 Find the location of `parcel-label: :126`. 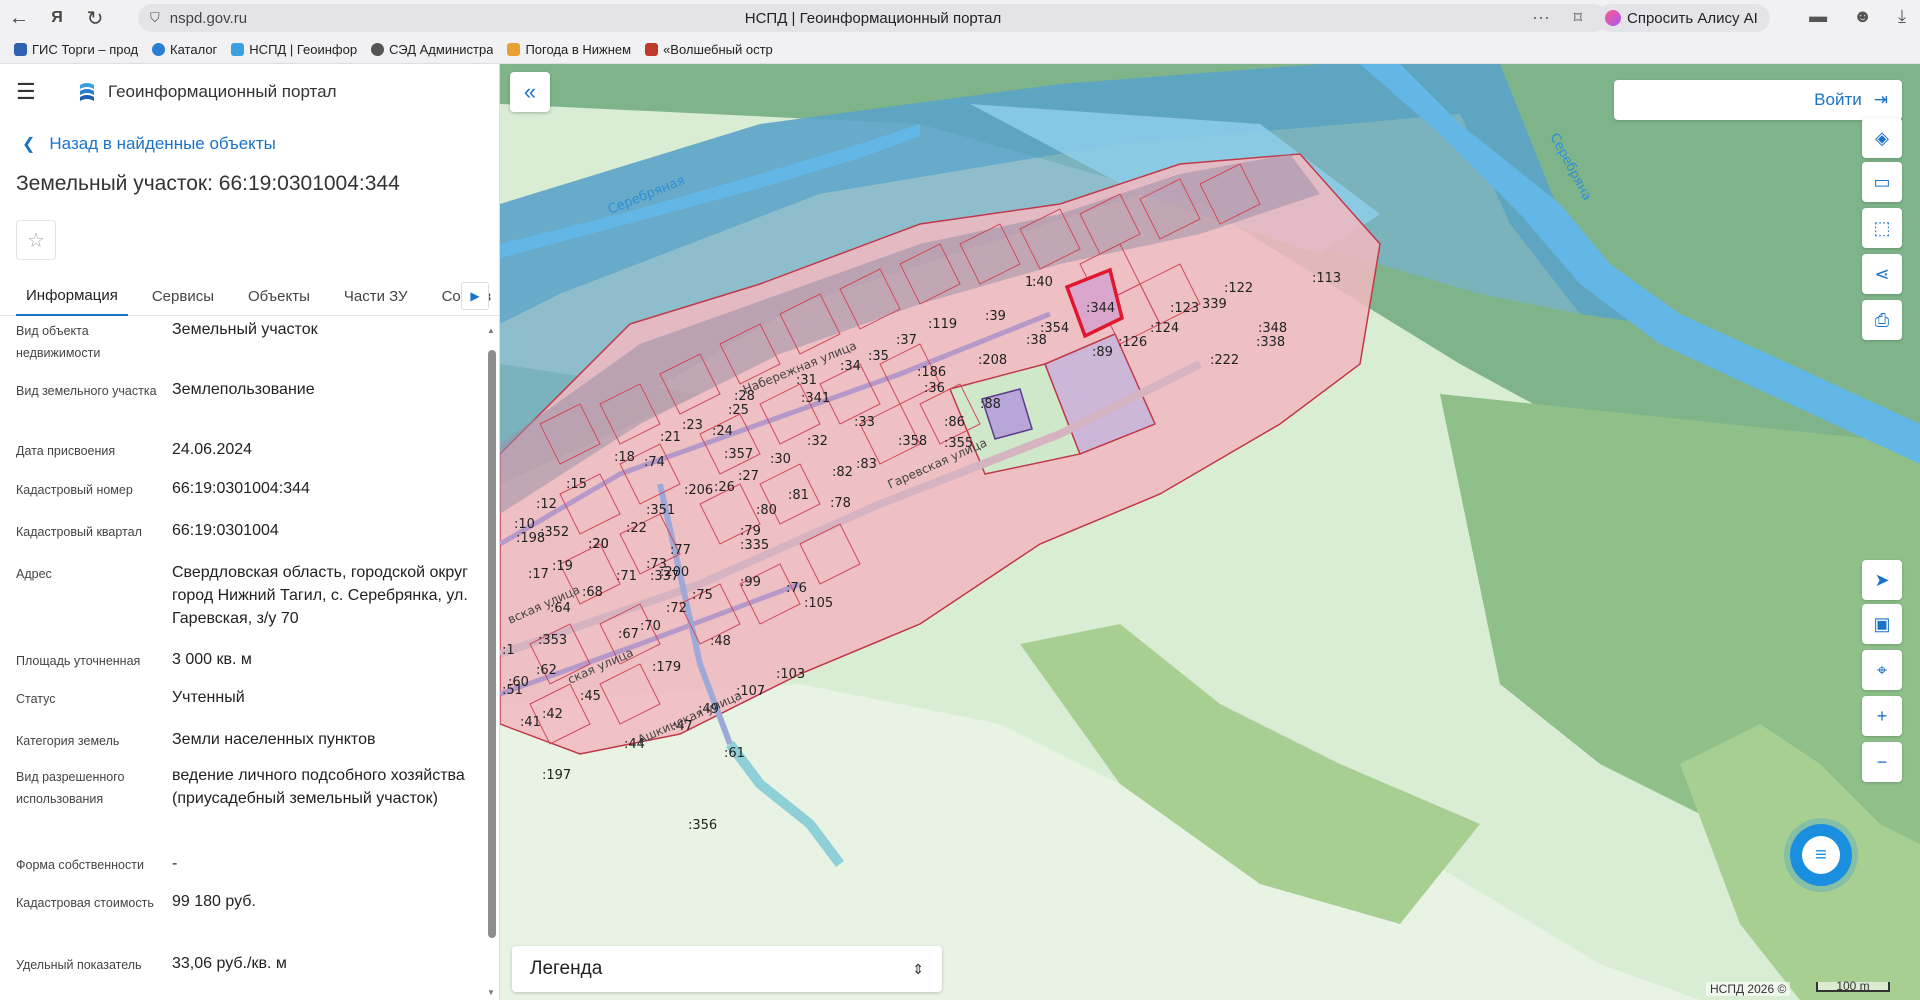

parcel-label: :126 is located at coordinates (1132, 342).